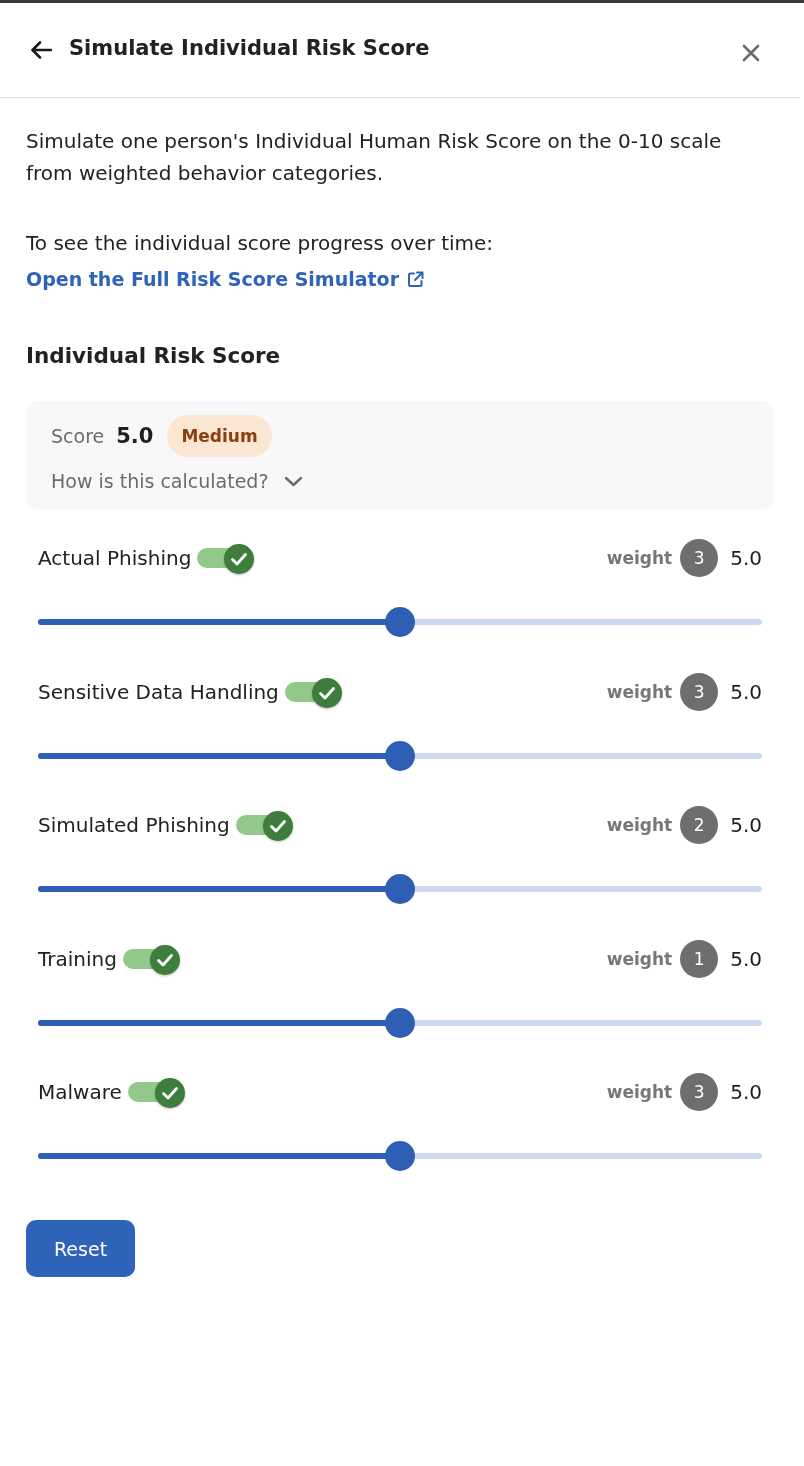  I want to click on score-value: 5.0, so click(135, 436).